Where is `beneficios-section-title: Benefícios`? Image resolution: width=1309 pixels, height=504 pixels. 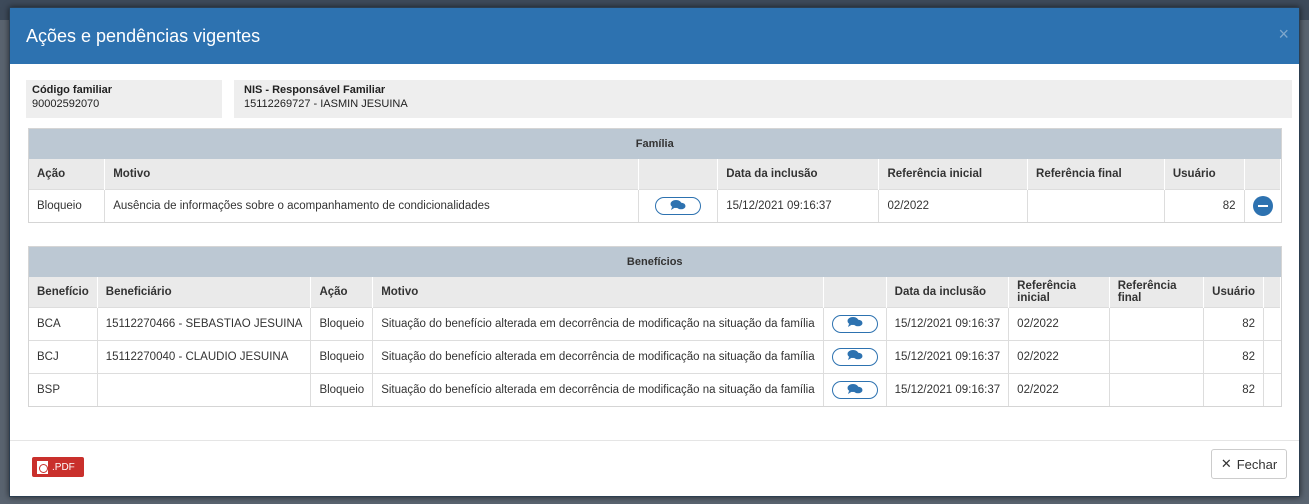 beneficios-section-title: Benefícios is located at coordinates (655, 262).